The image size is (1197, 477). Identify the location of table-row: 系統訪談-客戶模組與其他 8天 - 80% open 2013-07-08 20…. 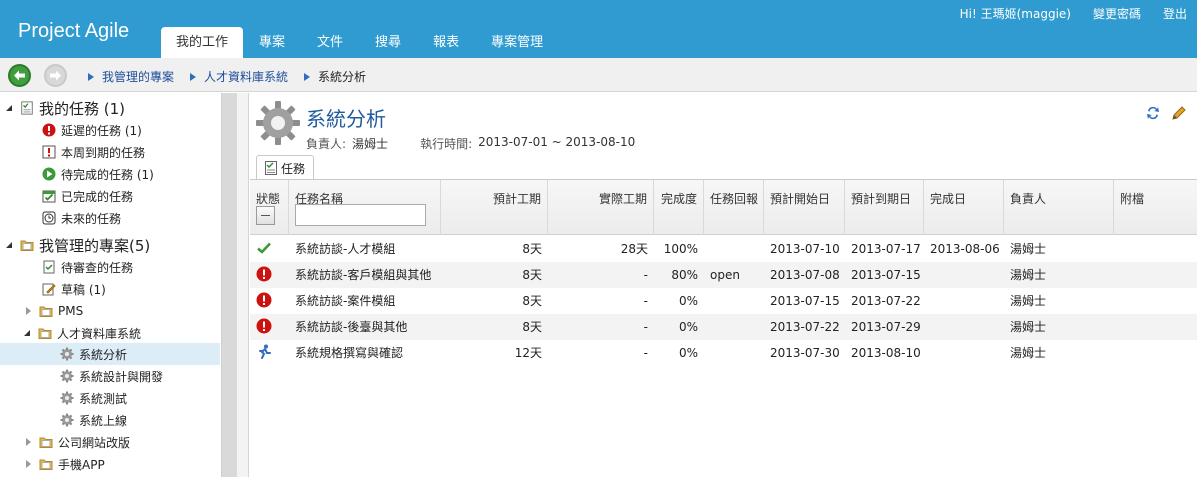
(723, 275).